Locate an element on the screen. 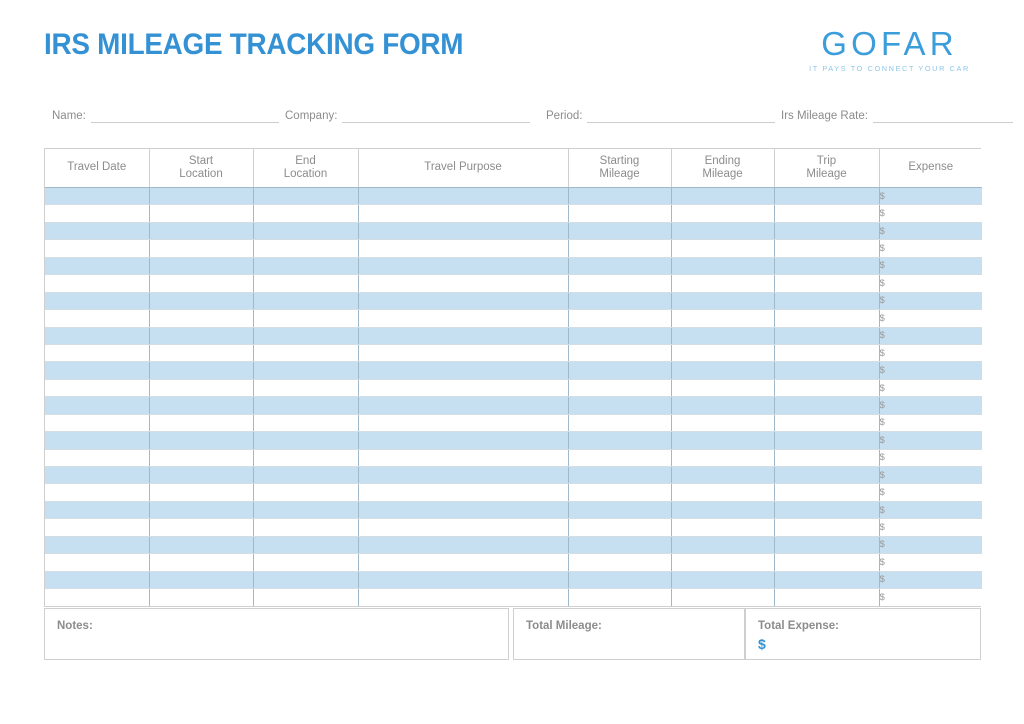  period-input is located at coordinates (681, 115).